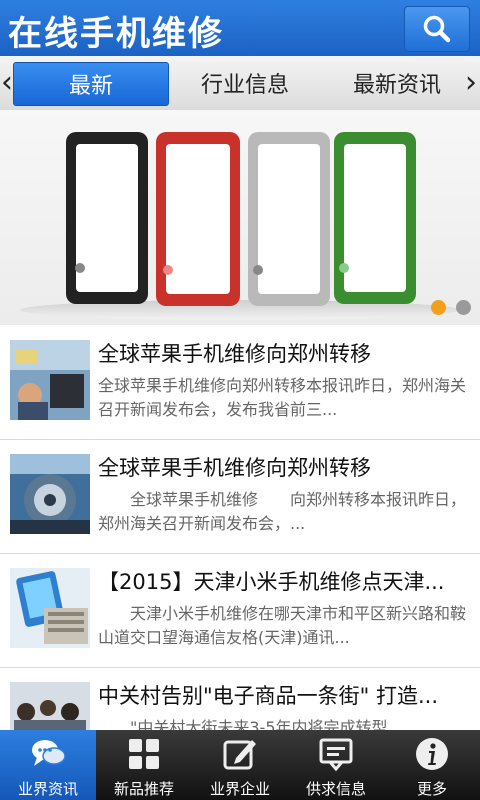 The image size is (480, 800). What do you see at coordinates (47, 789) in the screenshot?
I see `nav-label: 业界资讯` at bounding box center [47, 789].